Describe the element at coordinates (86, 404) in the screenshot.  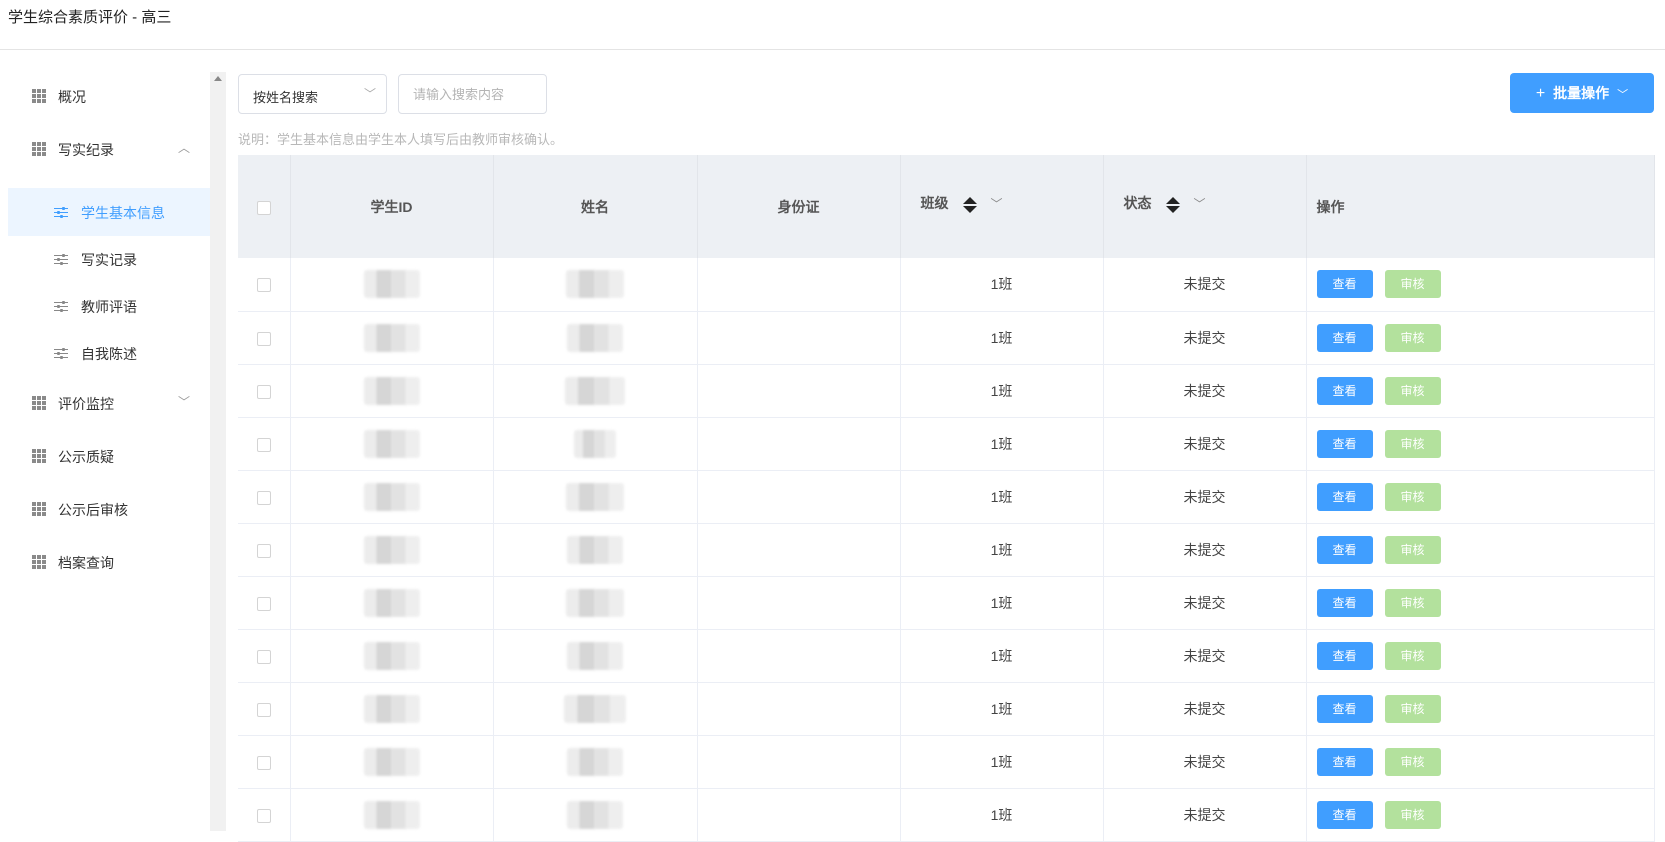
I see `sidebar-item-label: 评价监控` at that location.